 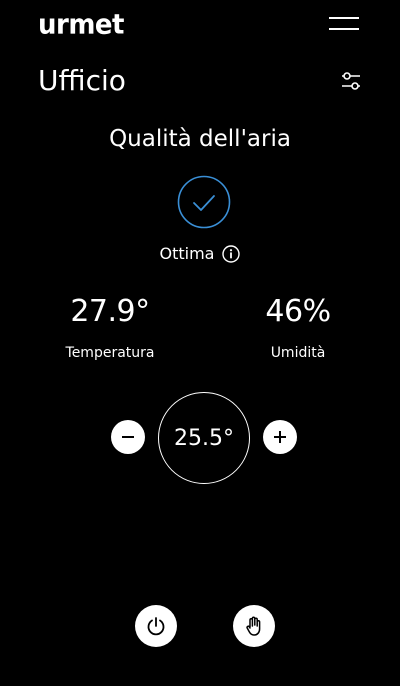 What do you see at coordinates (298, 311) in the screenshot?
I see `humidity-value: 46%` at bounding box center [298, 311].